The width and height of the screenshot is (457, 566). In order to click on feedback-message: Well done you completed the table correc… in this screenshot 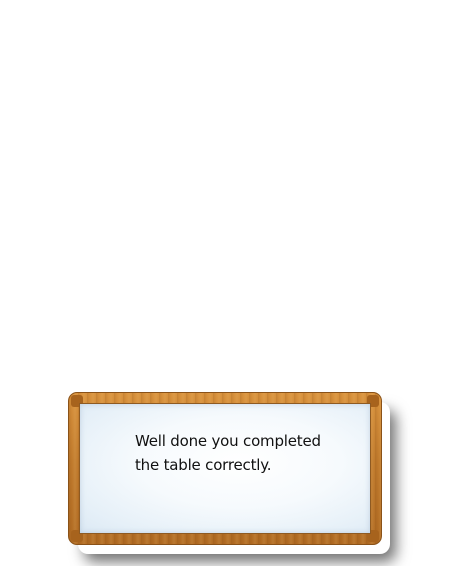, I will do `click(245, 453)`.